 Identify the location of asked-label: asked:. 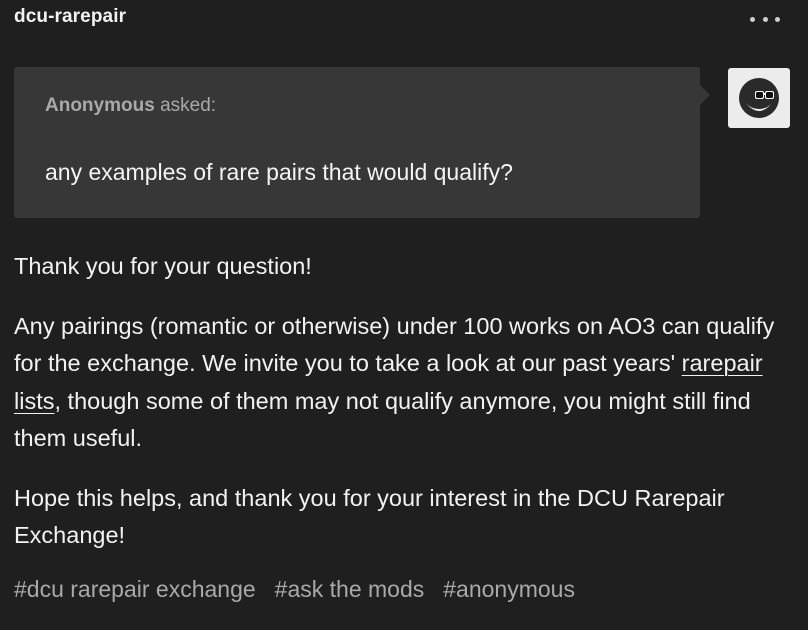
(188, 105).